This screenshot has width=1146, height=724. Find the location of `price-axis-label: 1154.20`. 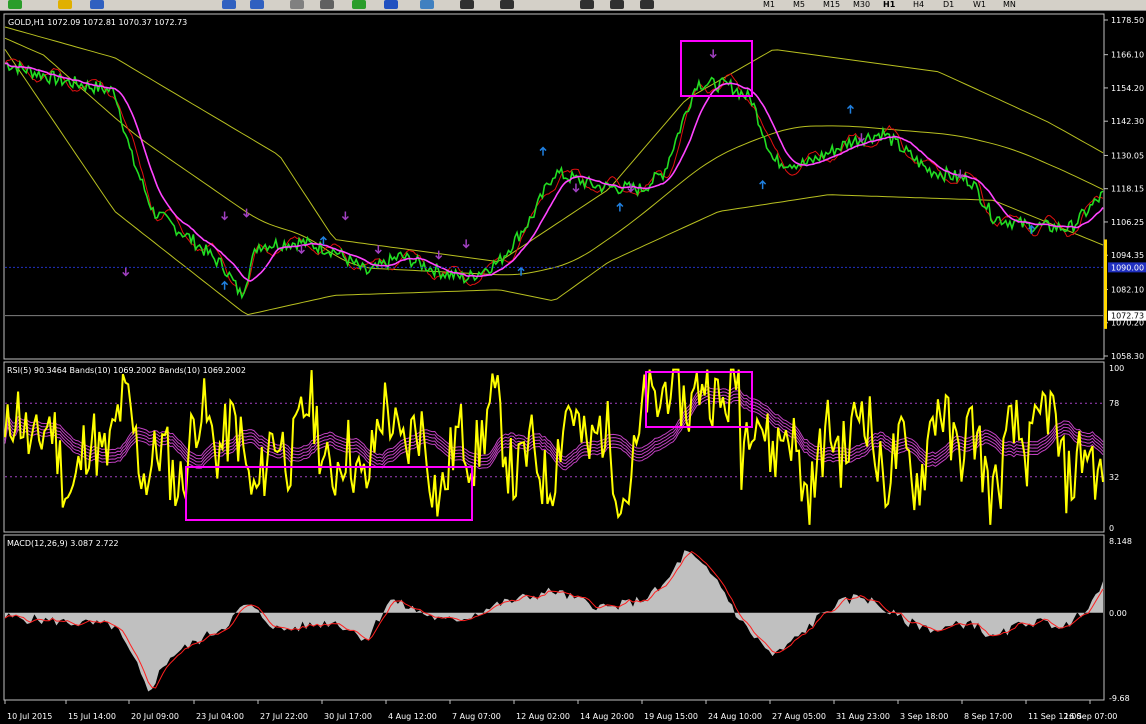

price-axis-label: 1154.20 is located at coordinates (1127, 88).